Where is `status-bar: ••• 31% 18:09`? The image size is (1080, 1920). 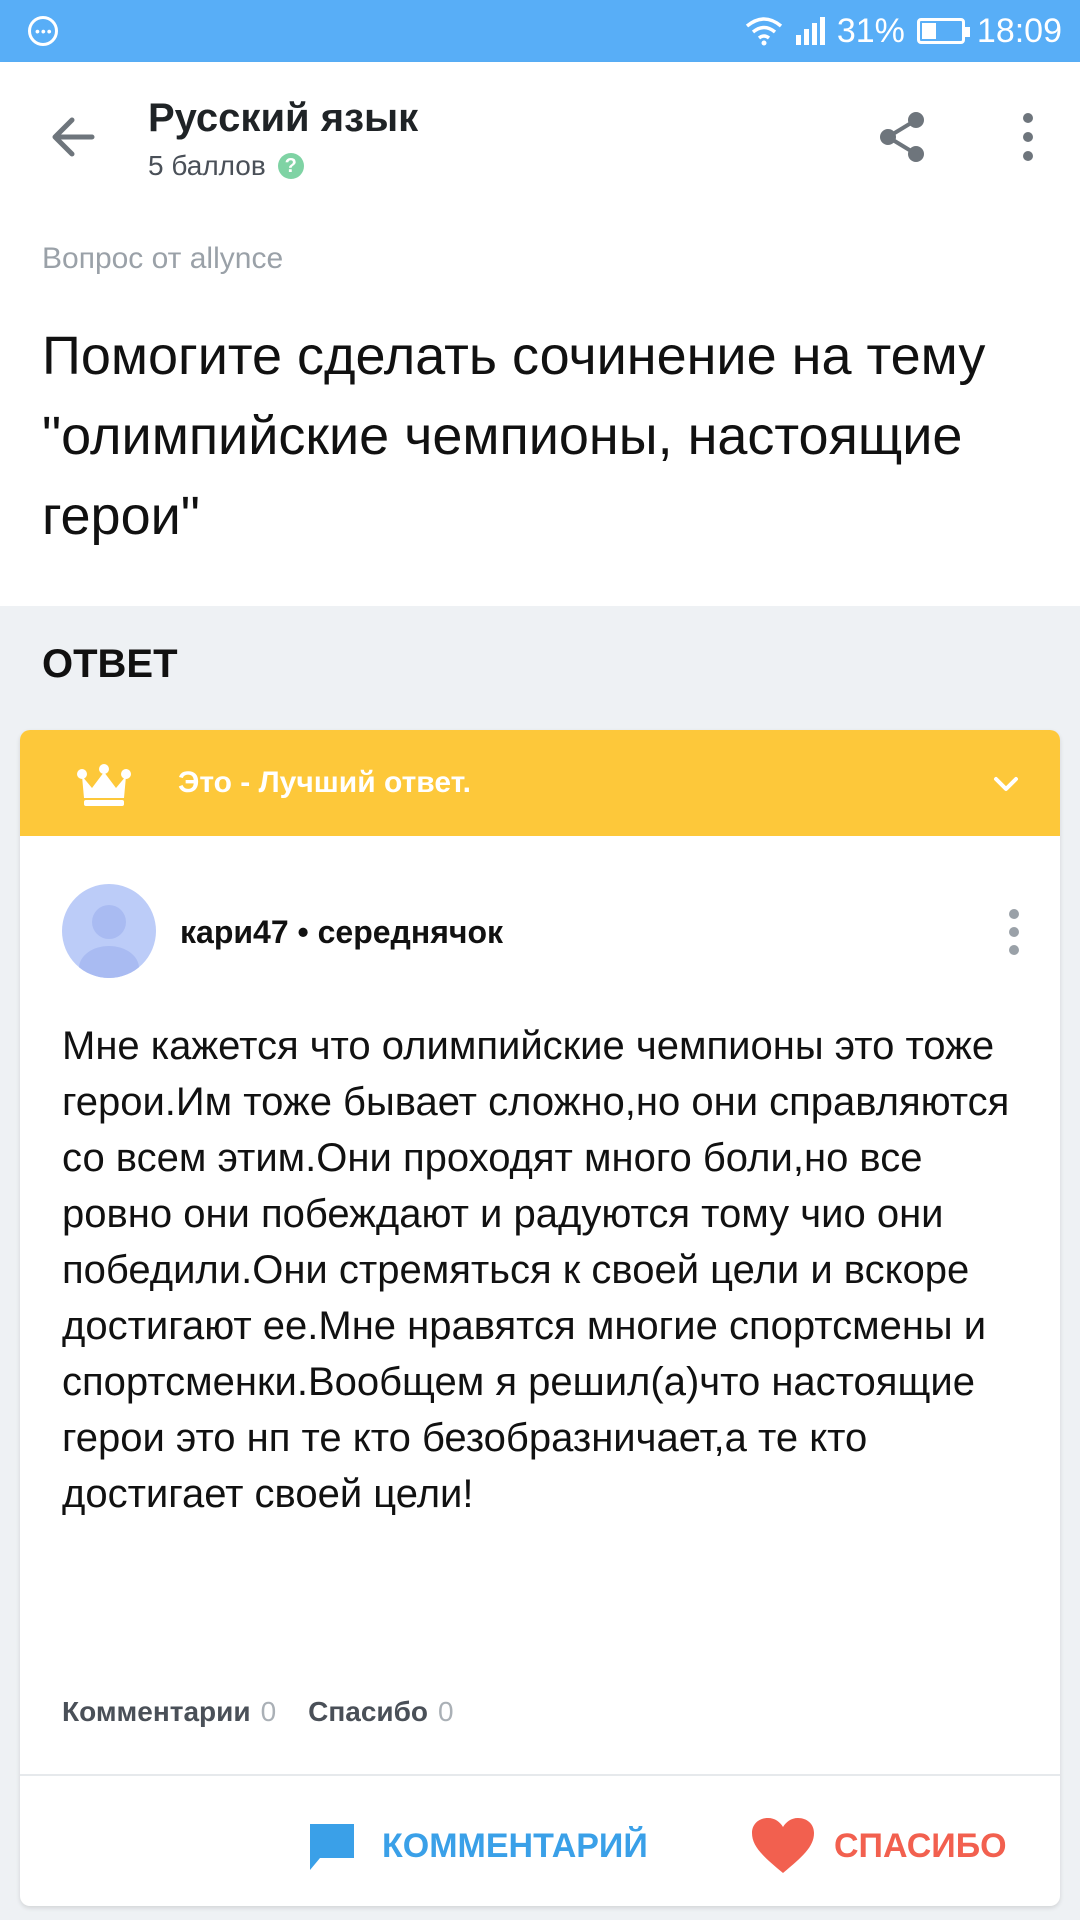
status-bar: ••• 31% 18:09 is located at coordinates (540, 31).